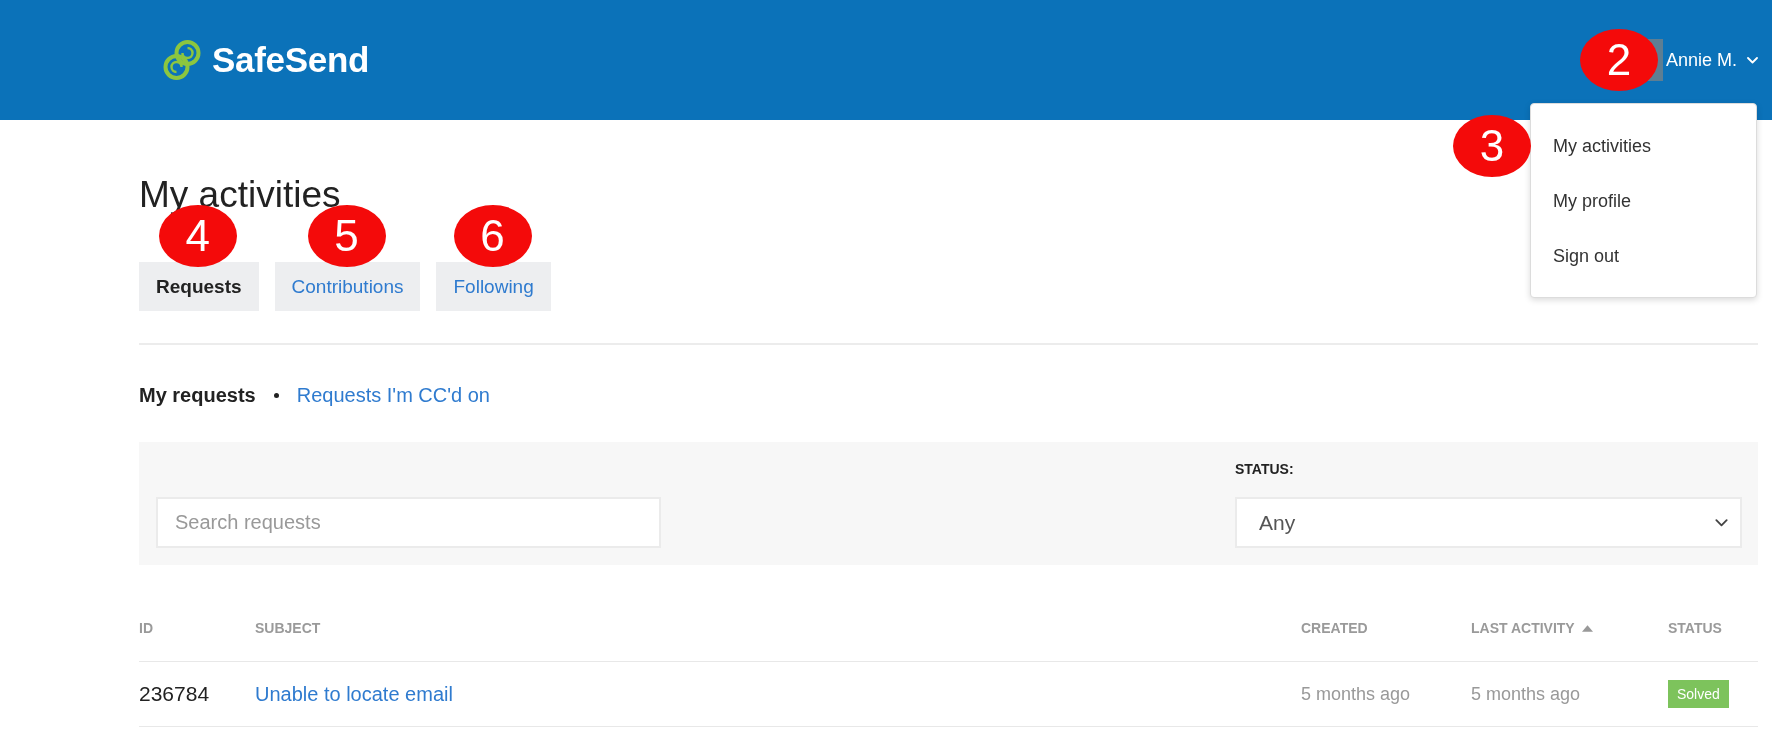  Describe the element at coordinates (1643, 256) in the screenshot. I see `menu-item: Sign out` at that location.